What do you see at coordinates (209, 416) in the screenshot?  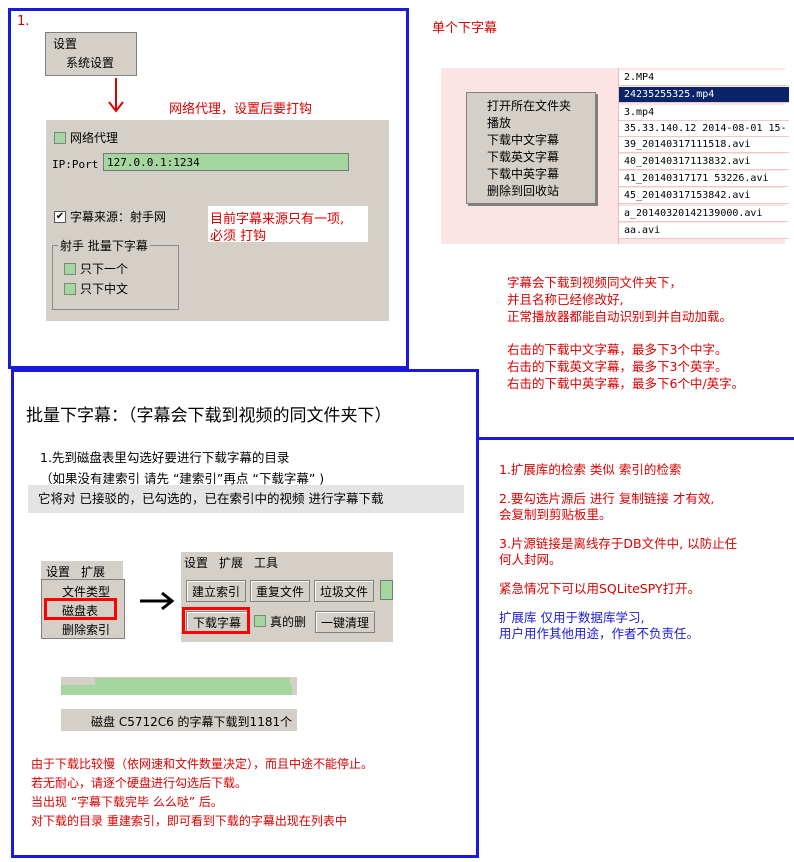 I see `batch-title: 批量下字幕：（字幕会下载到视频的同文件夹下）` at bounding box center [209, 416].